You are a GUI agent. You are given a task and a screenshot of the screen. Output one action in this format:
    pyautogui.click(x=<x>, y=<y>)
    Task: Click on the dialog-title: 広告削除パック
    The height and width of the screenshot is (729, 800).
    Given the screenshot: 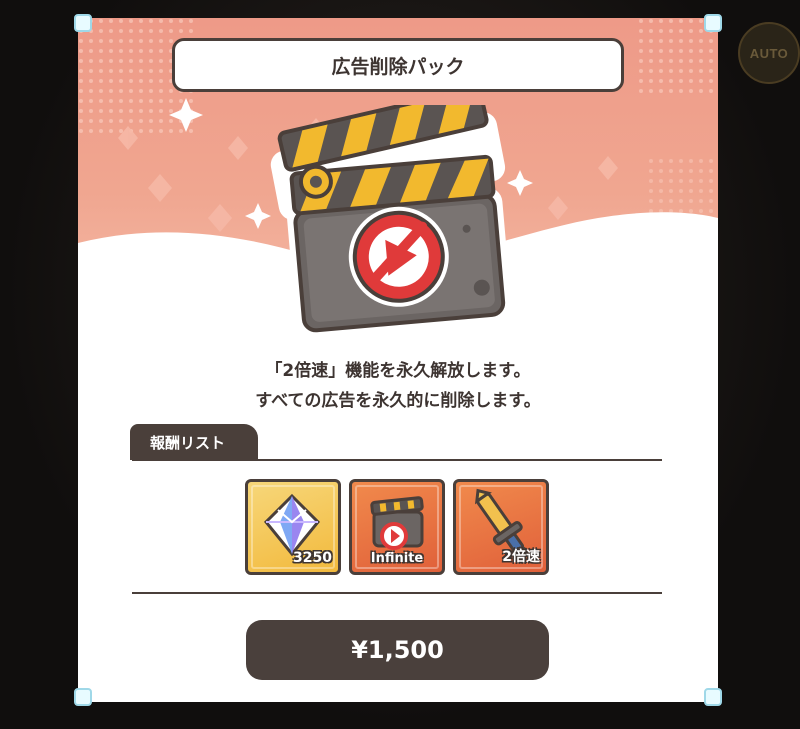 What is the action you would take?
    pyautogui.click(x=398, y=65)
    